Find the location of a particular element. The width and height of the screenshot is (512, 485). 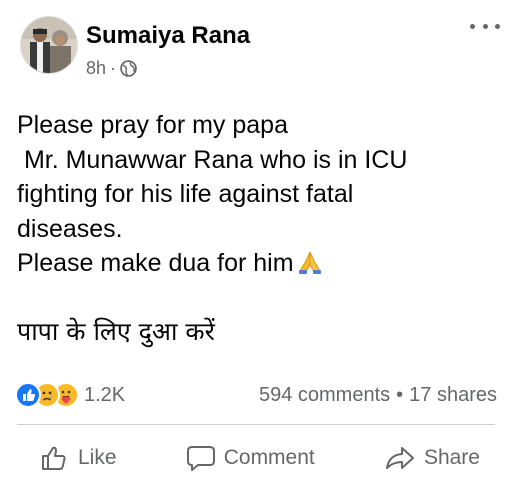

stats-row: 1.2K 594 comments • 17 shares is located at coordinates (256, 395).